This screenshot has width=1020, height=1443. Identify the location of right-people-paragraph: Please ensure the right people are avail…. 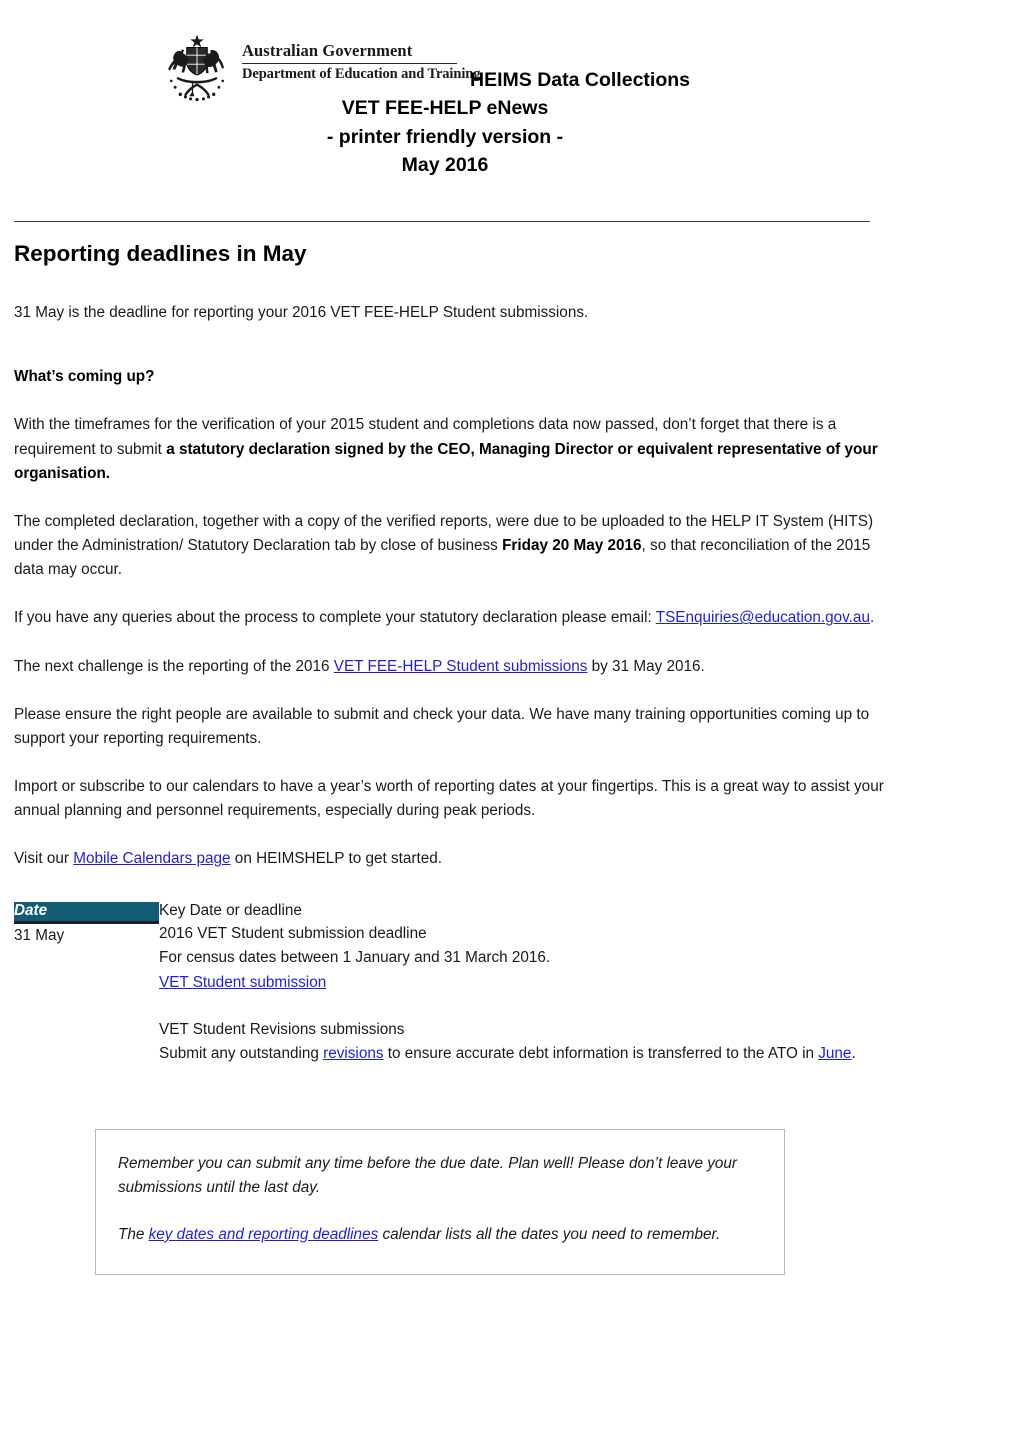
(442, 726).